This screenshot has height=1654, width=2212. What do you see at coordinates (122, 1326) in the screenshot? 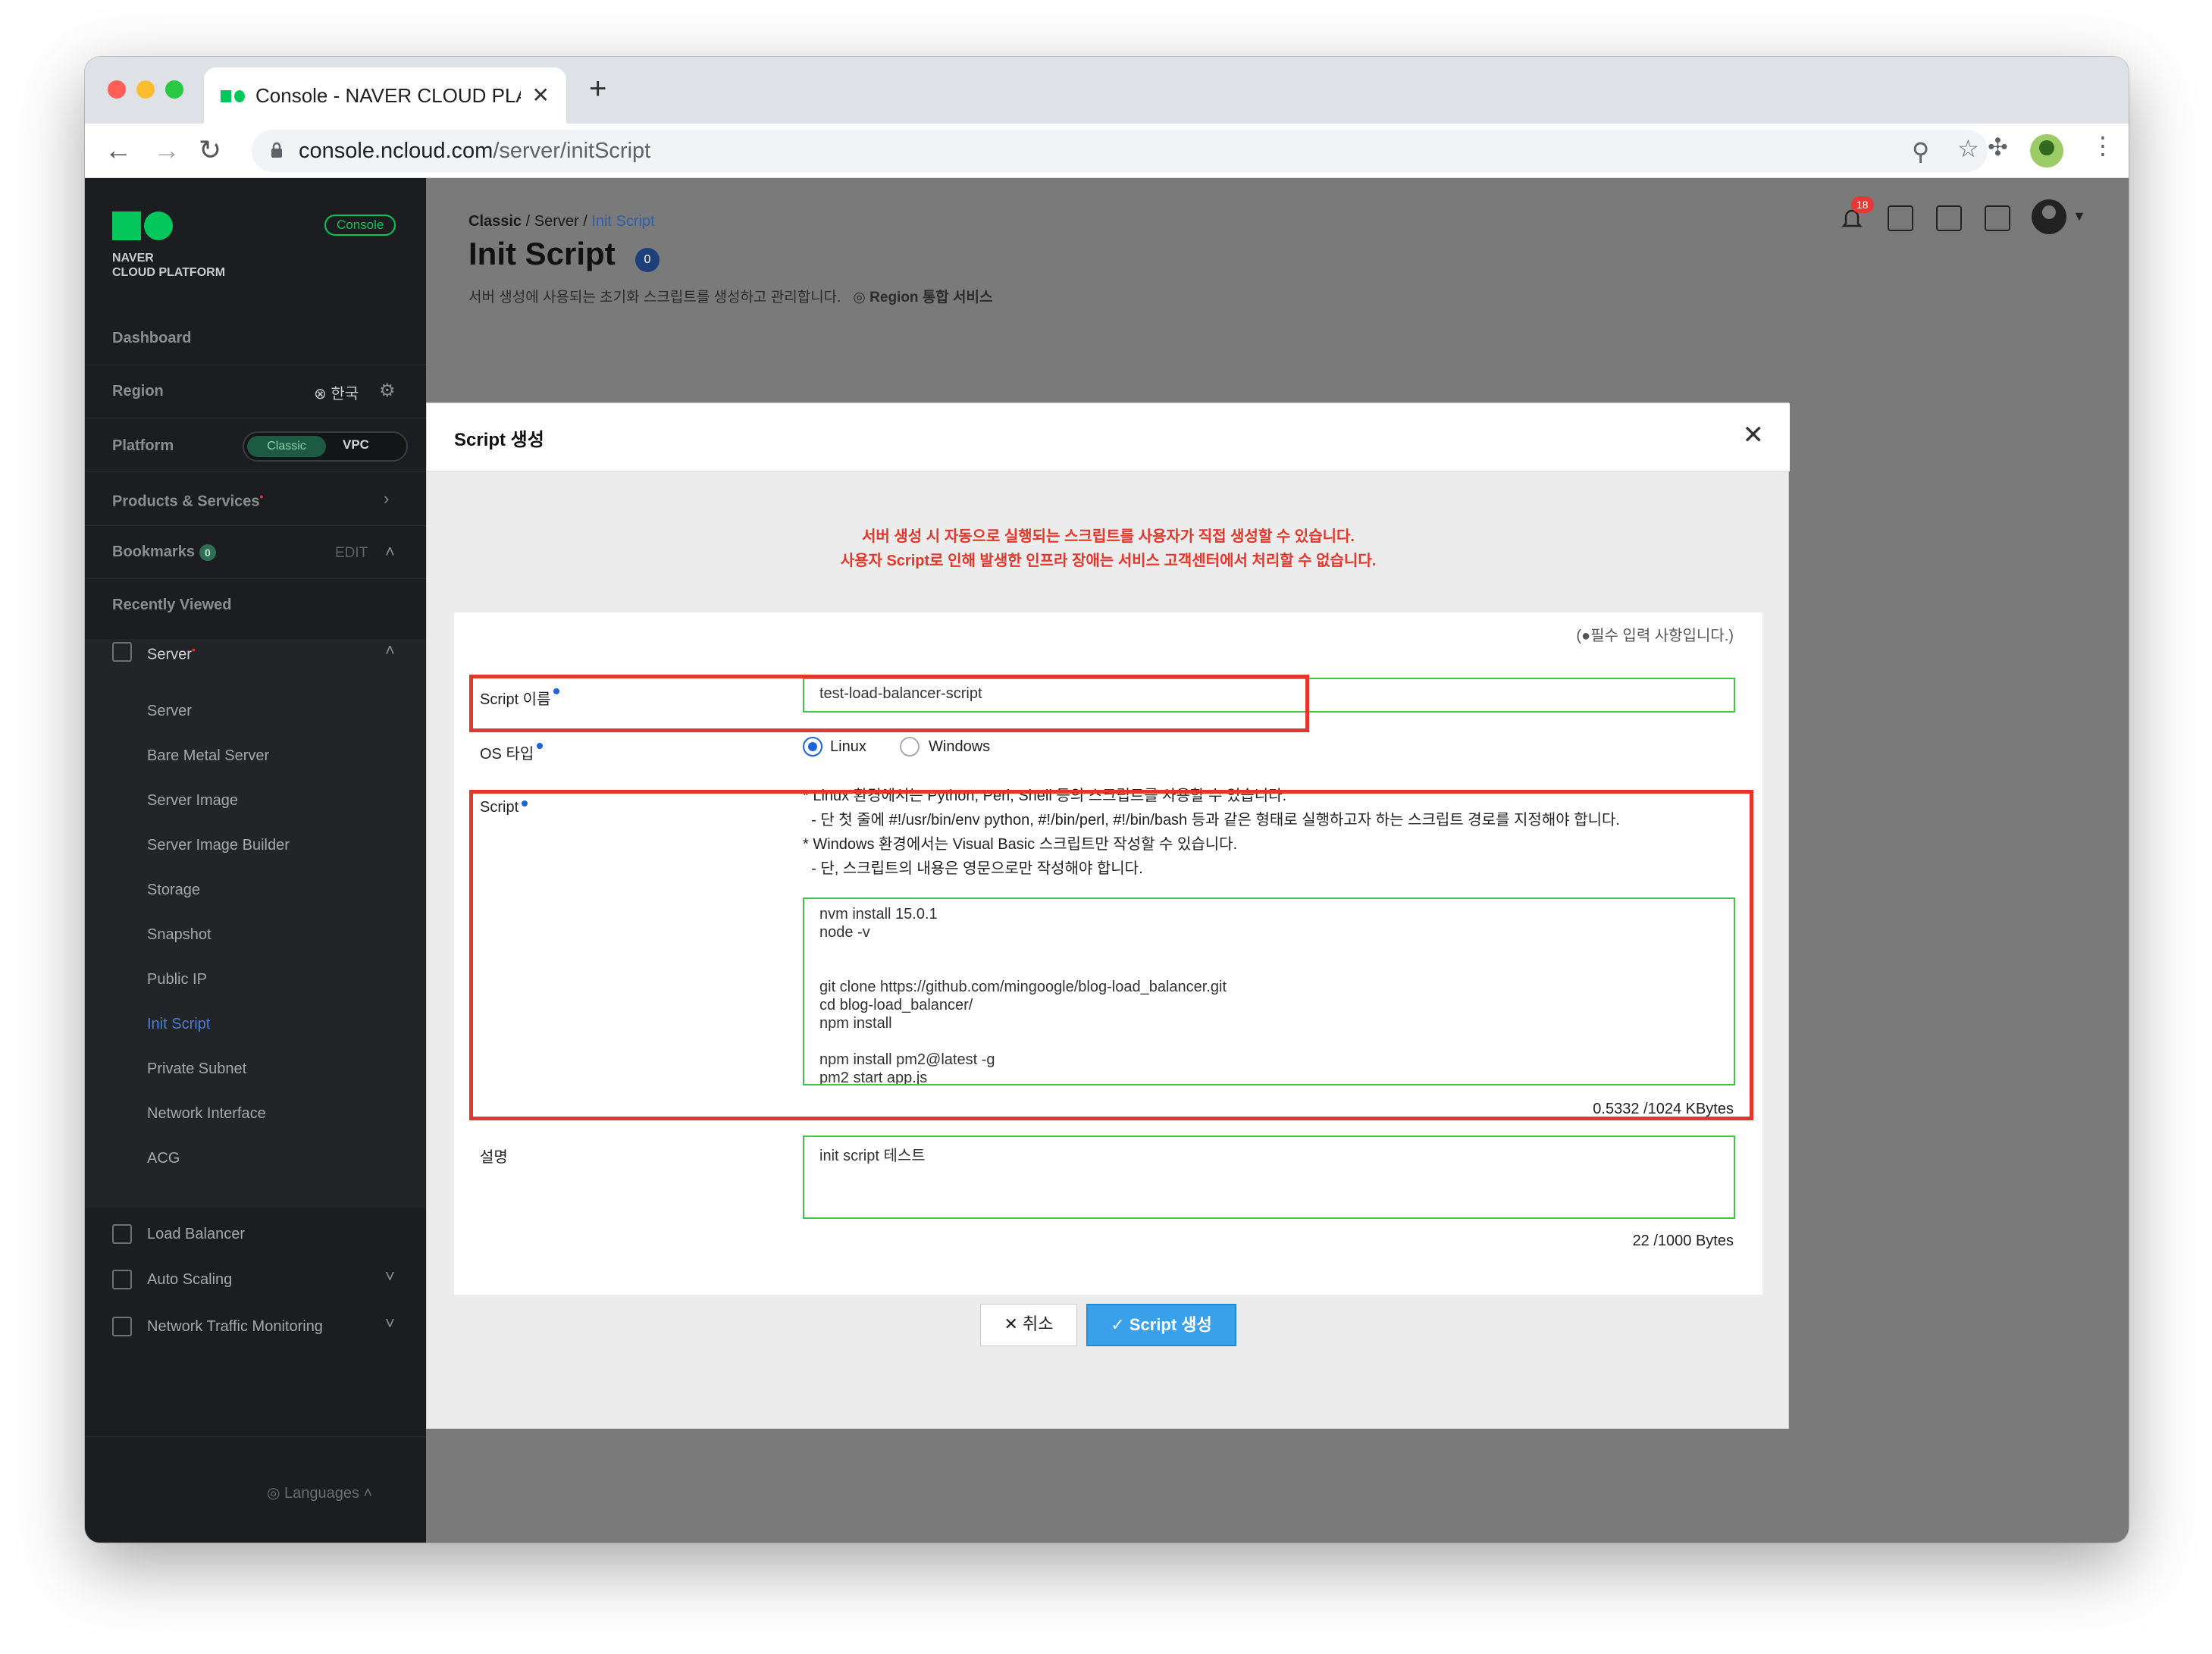
I see `network-traffic-icon` at bounding box center [122, 1326].